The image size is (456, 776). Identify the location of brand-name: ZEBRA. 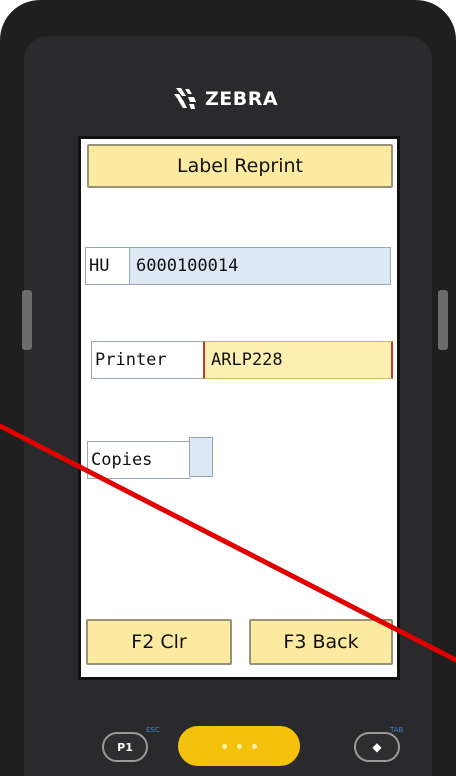
(242, 99).